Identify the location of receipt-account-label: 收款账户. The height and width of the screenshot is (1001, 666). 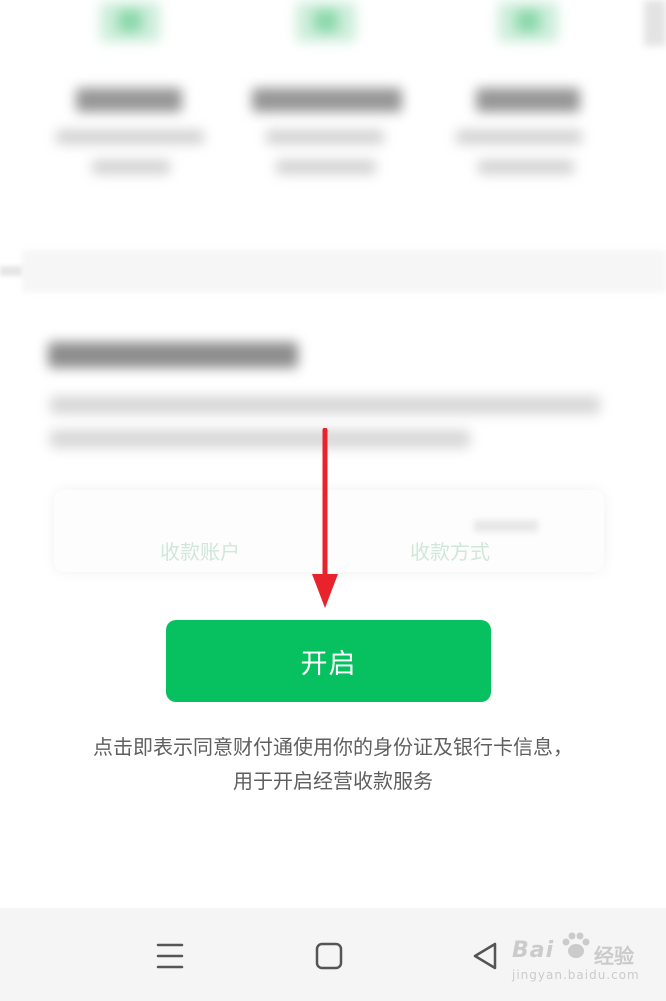
(200, 552).